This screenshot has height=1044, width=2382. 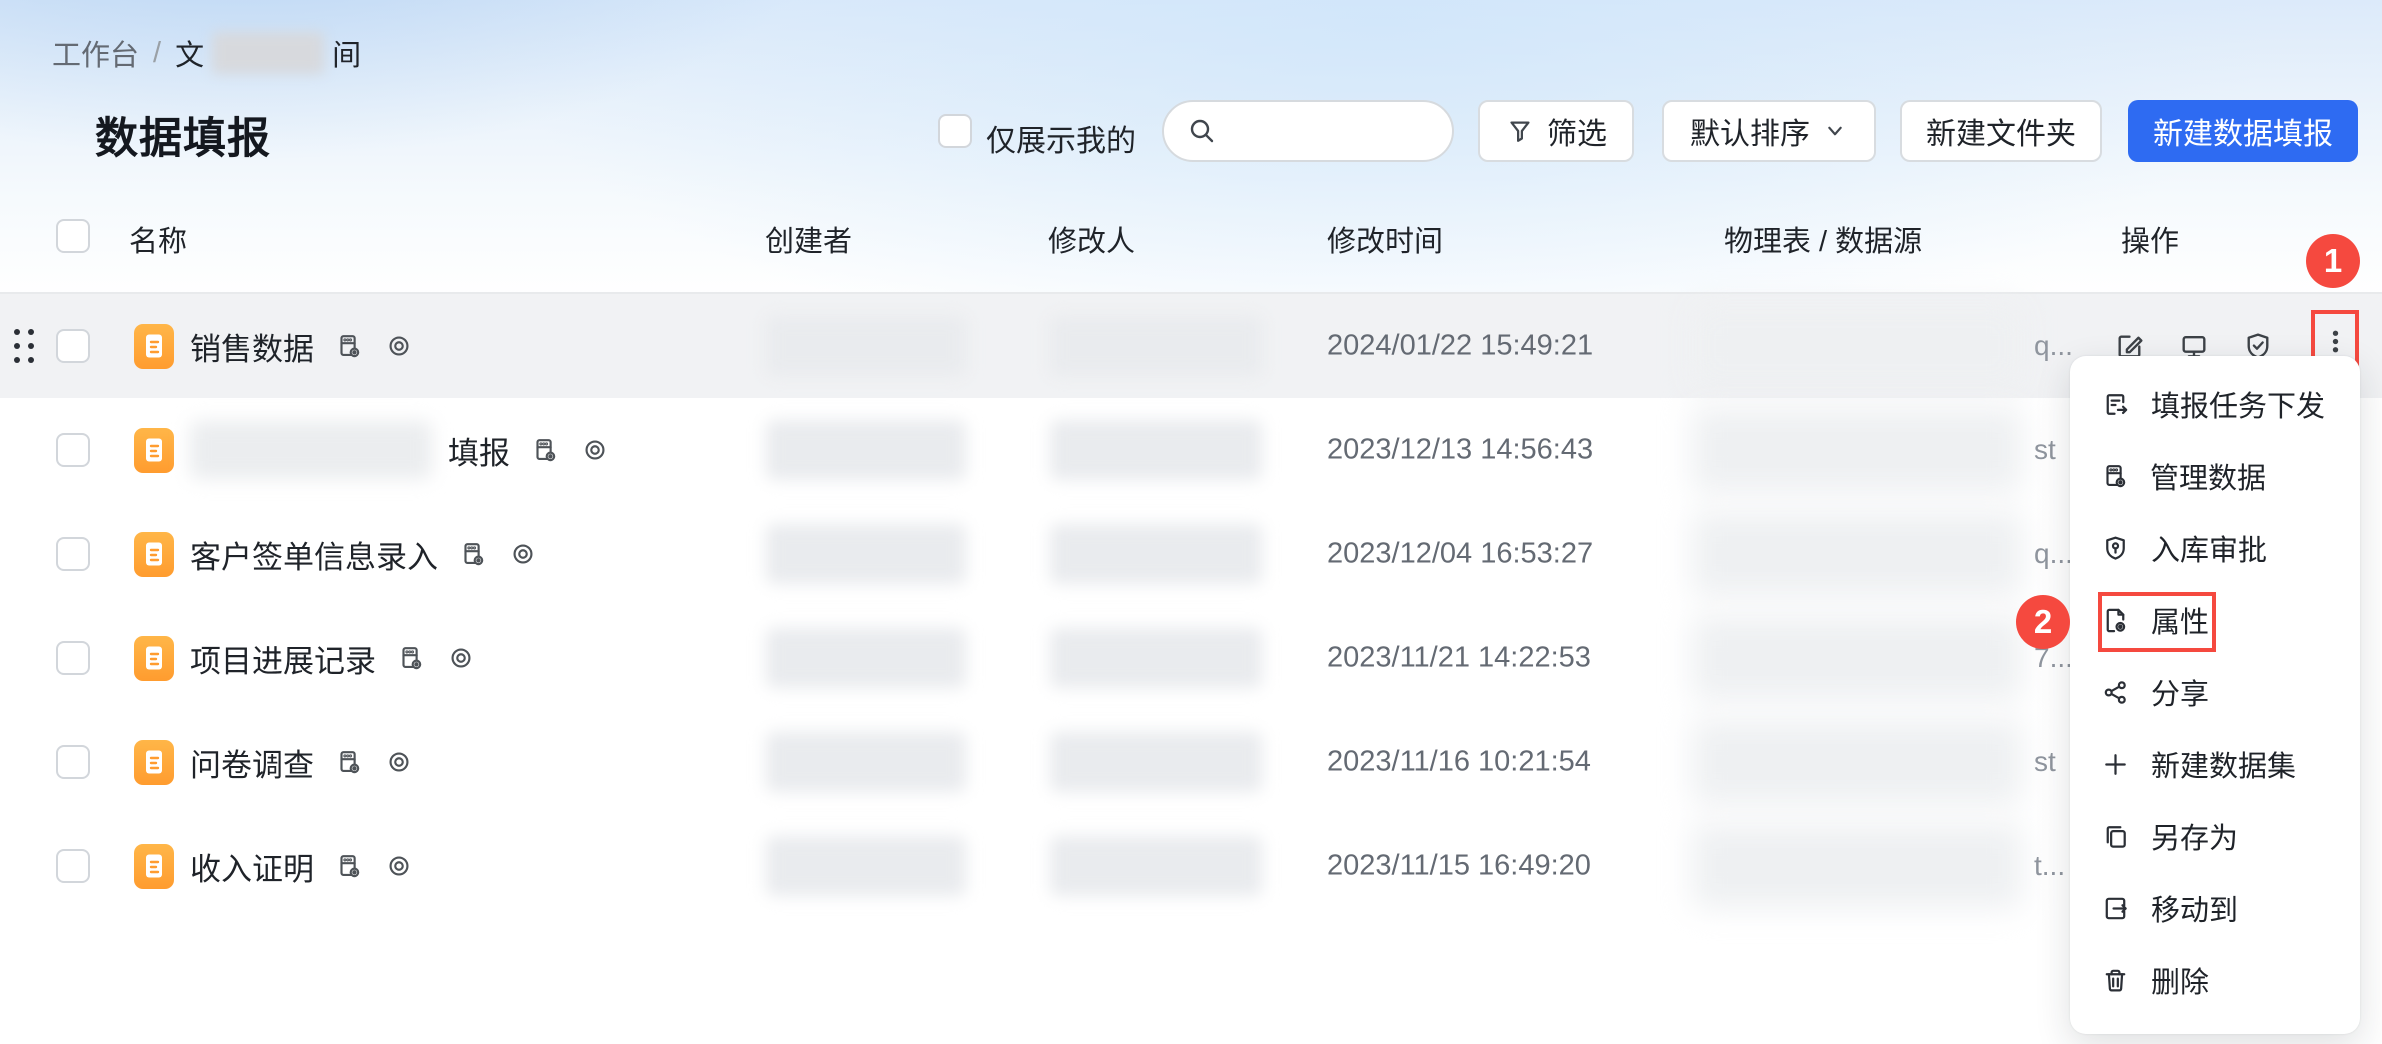 I want to click on search-icon, so click(x=1202, y=131).